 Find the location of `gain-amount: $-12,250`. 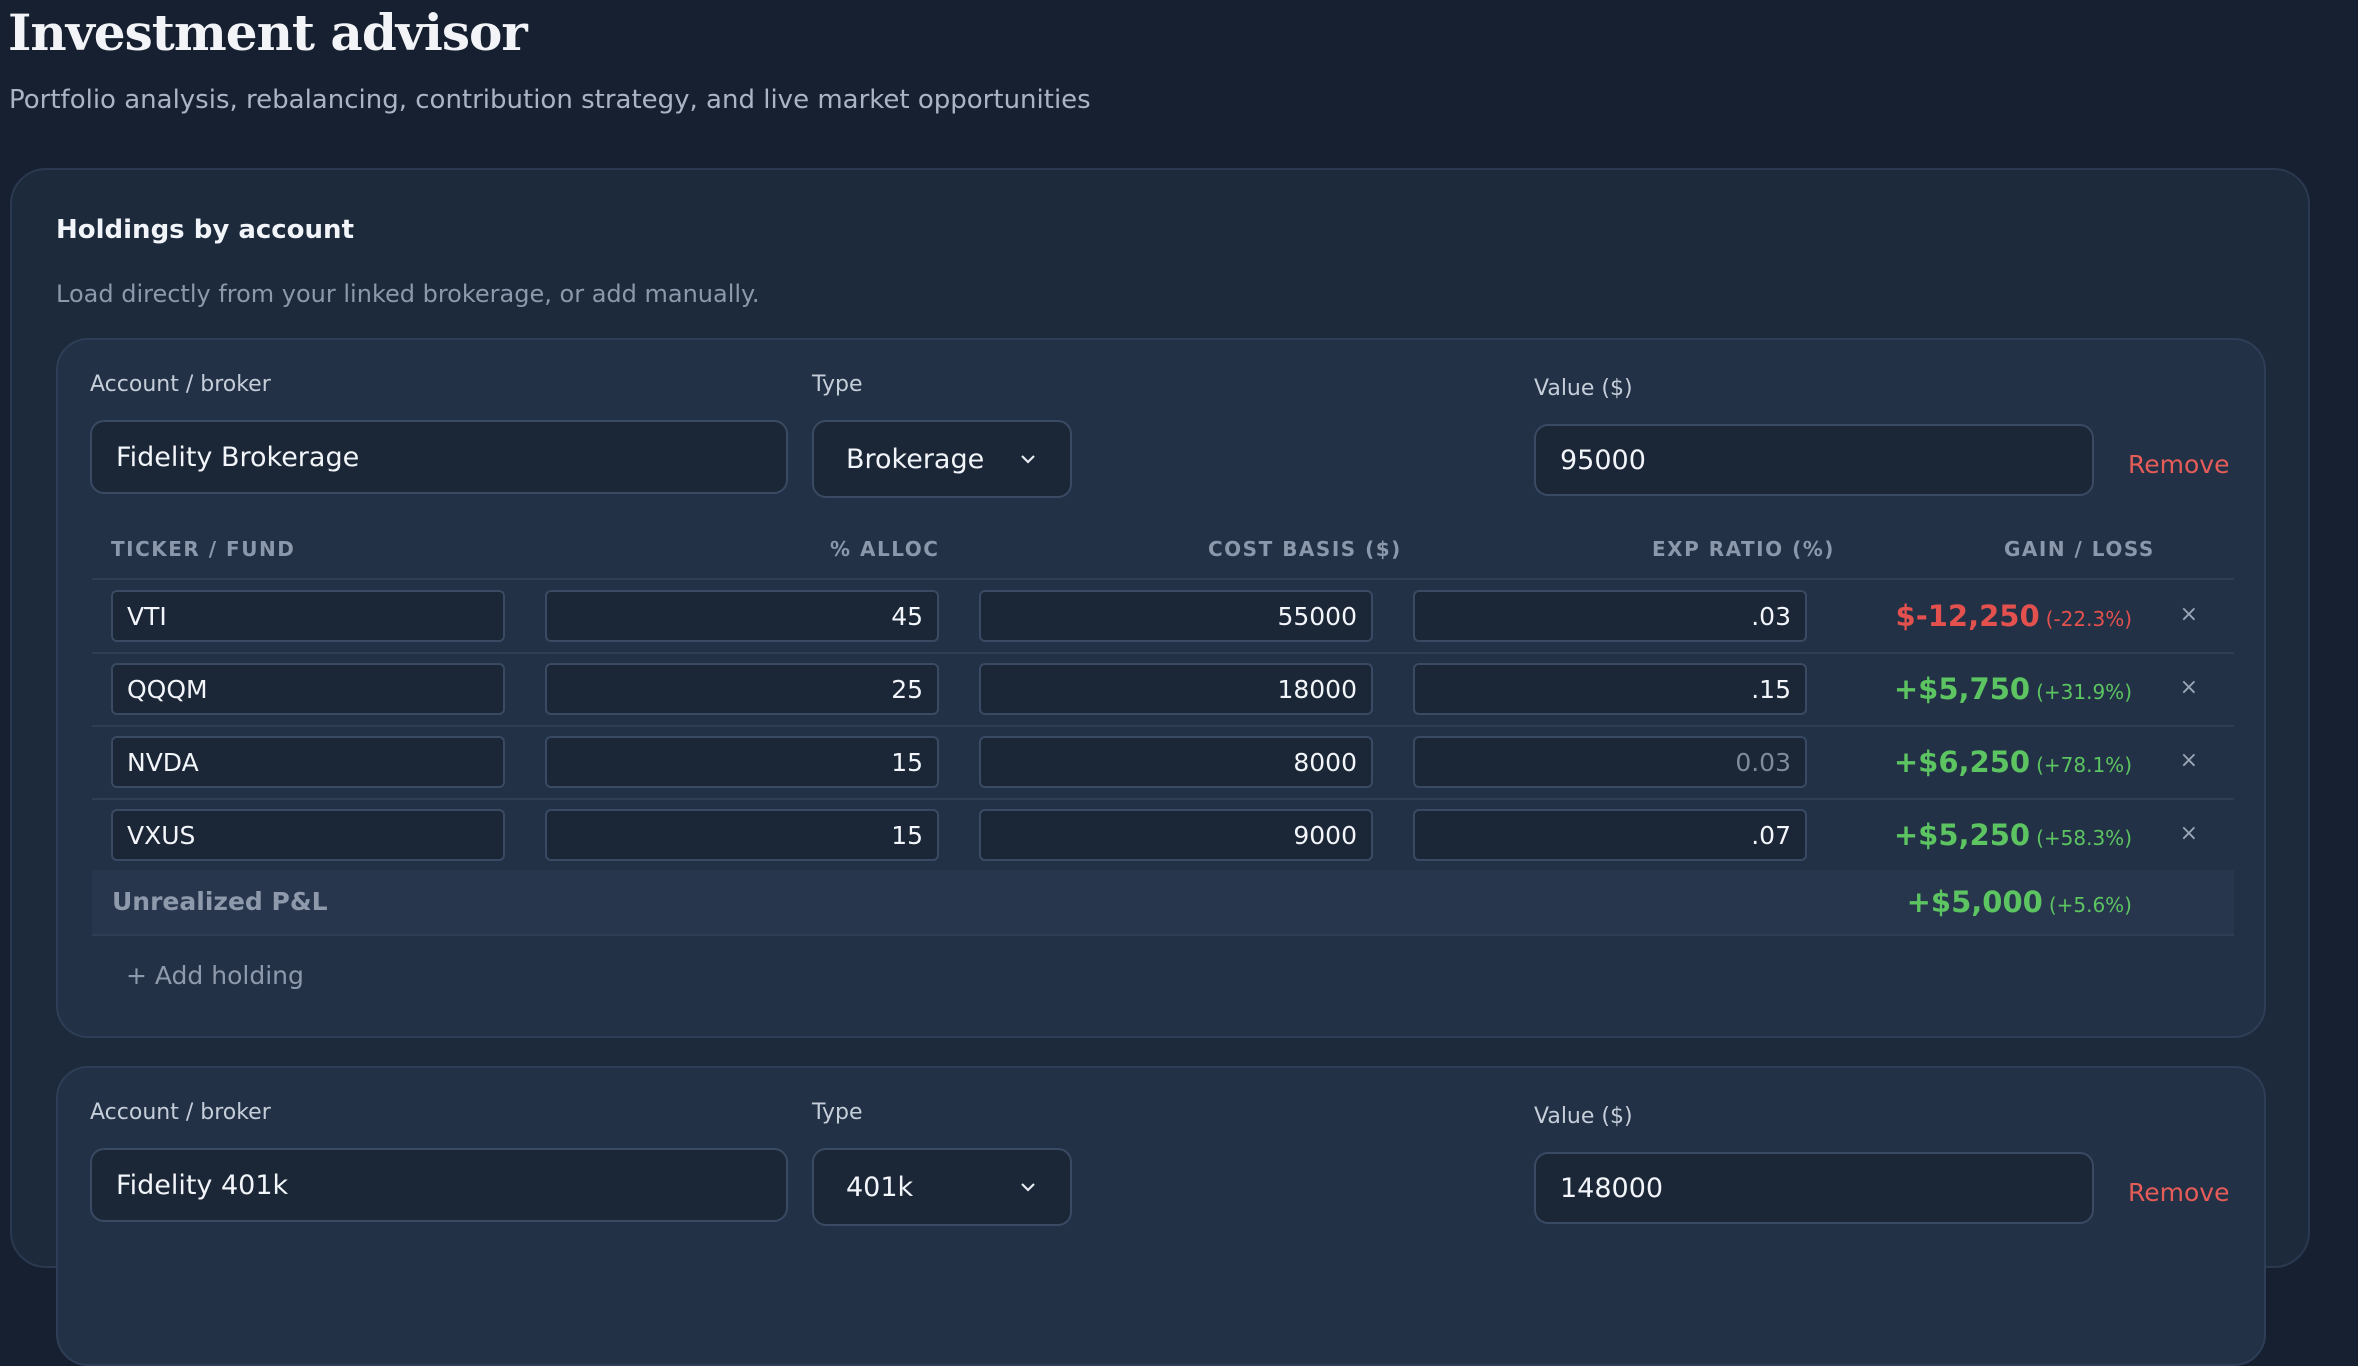

gain-amount: $-12,250 is located at coordinates (1967, 616).